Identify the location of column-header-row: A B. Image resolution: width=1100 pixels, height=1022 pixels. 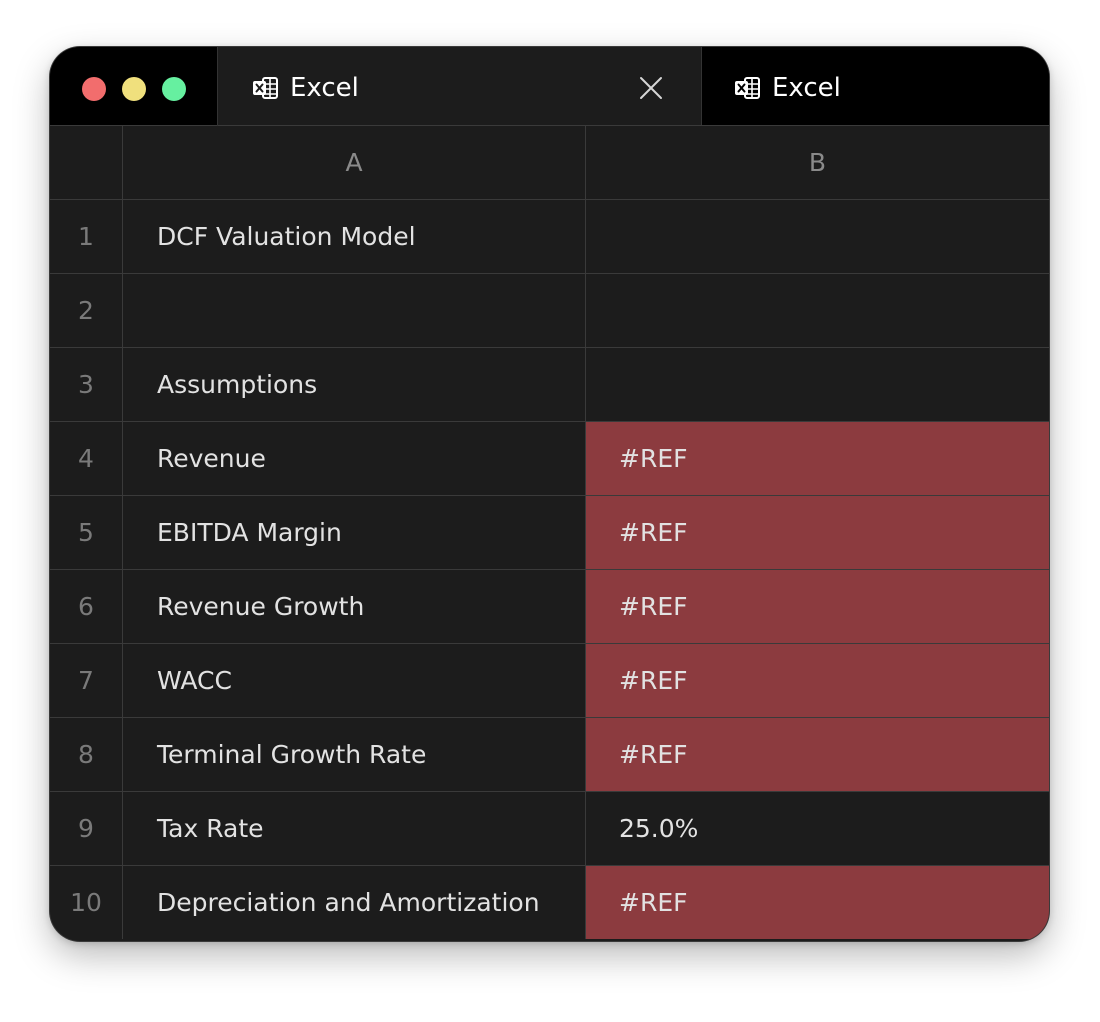
(549, 163).